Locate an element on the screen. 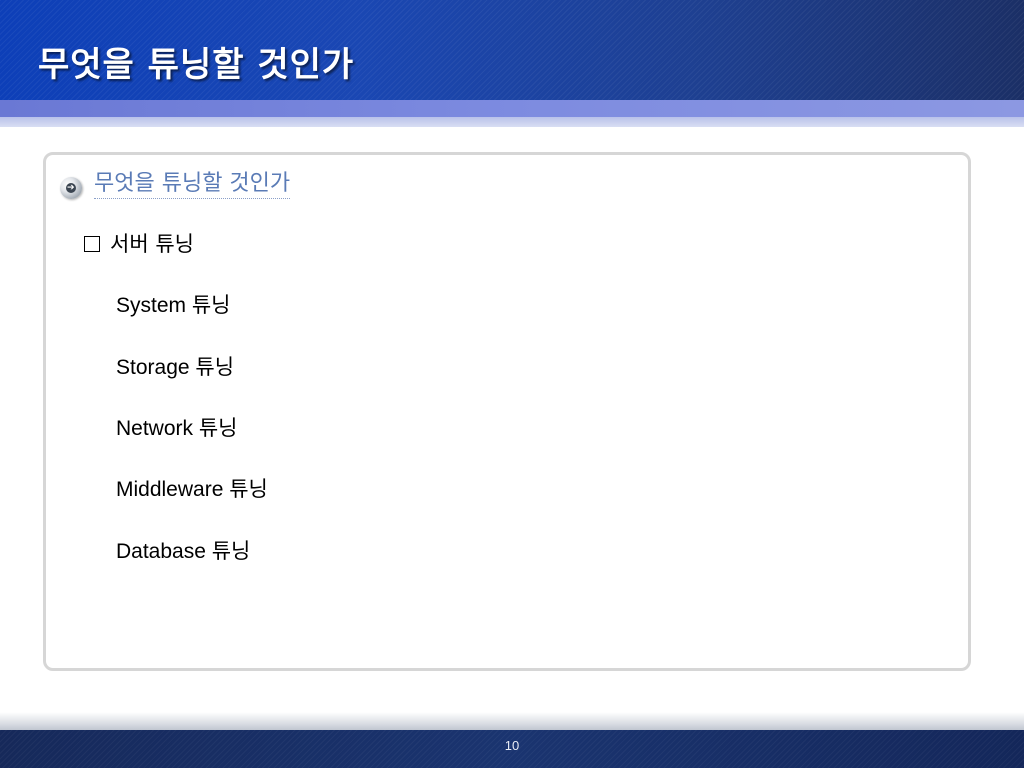 The height and width of the screenshot is (768, 1024). list-item-system: System 튜닝 is located at coordinates (173, 305).